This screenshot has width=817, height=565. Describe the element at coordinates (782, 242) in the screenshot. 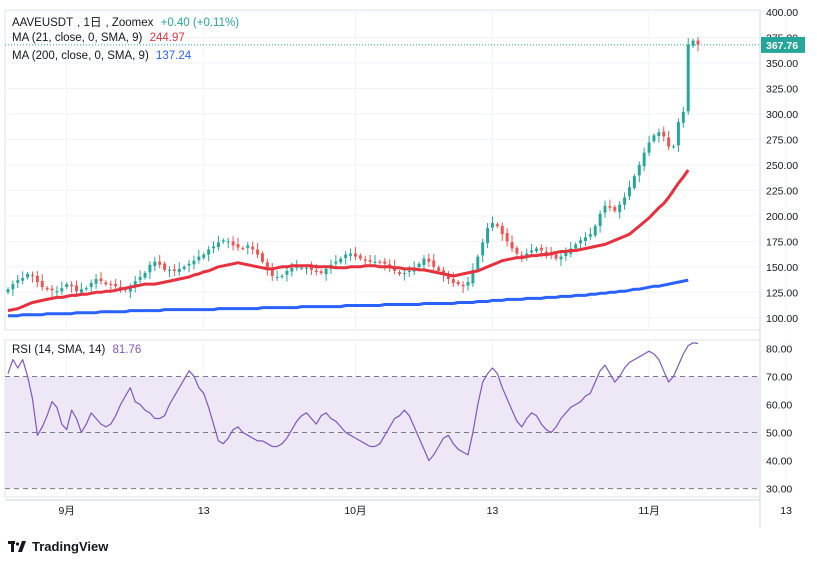

I see `price-tick-label: 175.00` at that location.